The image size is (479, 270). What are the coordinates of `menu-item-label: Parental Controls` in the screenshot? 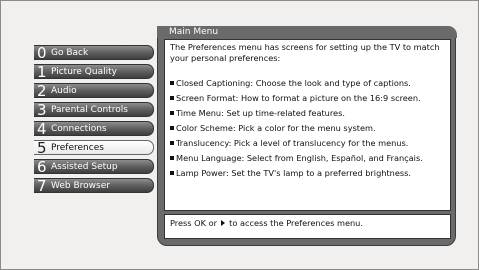 It's located at (89, 110).